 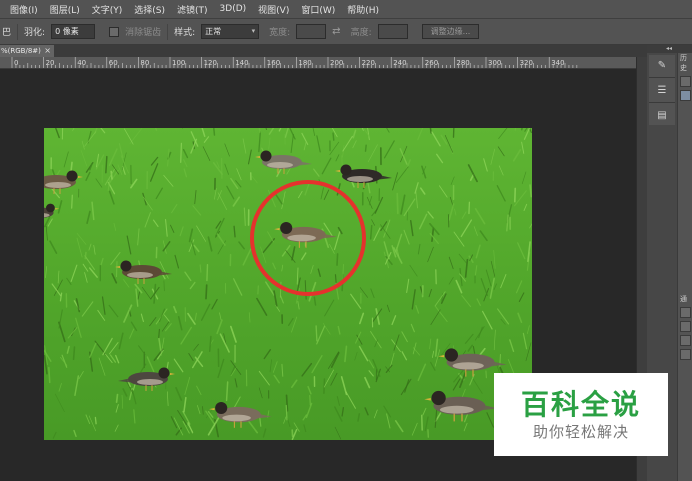 What do you see at coordinates (662, 115) in the screenshot?
I see `properties-panel-icon: ▤` at bounding box center [662, 115].